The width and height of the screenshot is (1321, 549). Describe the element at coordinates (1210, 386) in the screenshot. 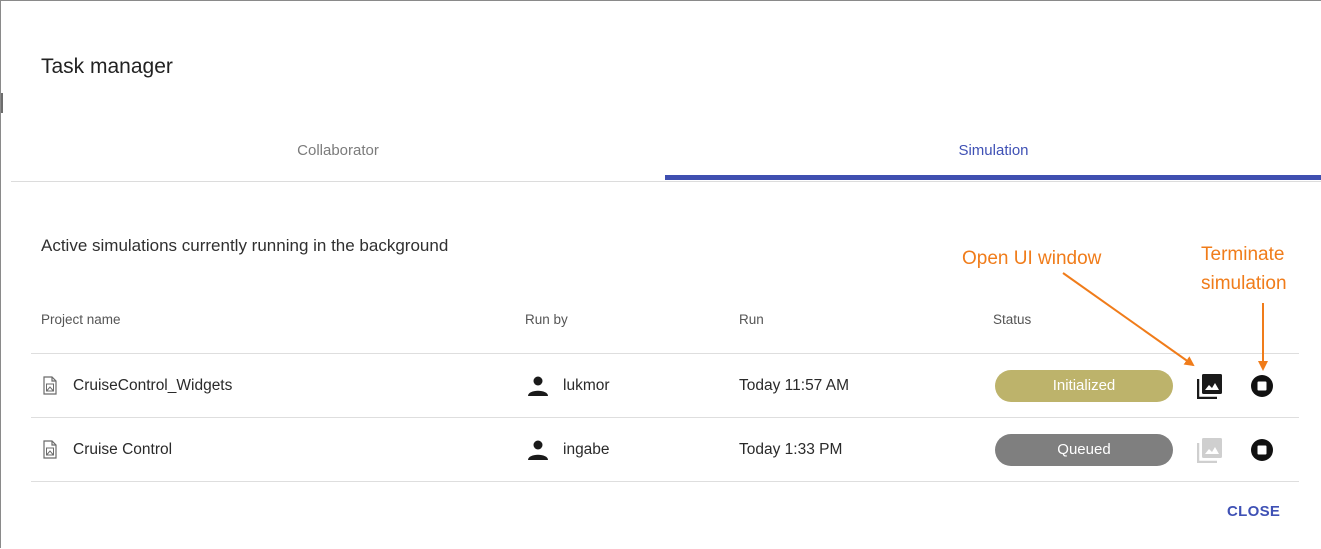

I see `image-window-icon` at that location.